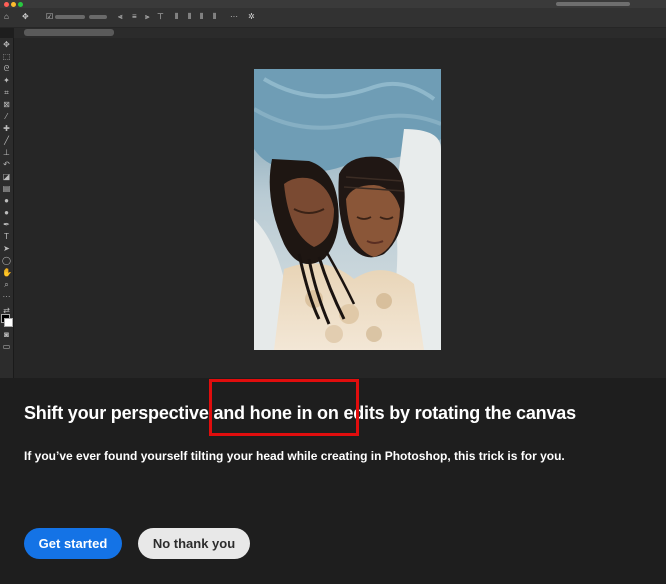  What do you see at coordinates (25, 17) in the screenshot?
I see `move-icon: ✥` at bounding box center [25, 17].